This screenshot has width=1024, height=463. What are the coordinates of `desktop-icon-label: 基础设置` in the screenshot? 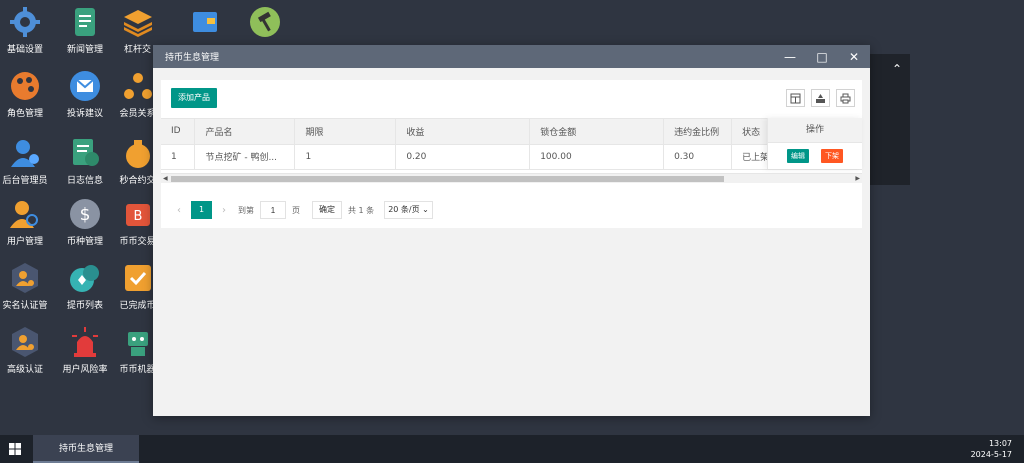 It's located at (24, 50).